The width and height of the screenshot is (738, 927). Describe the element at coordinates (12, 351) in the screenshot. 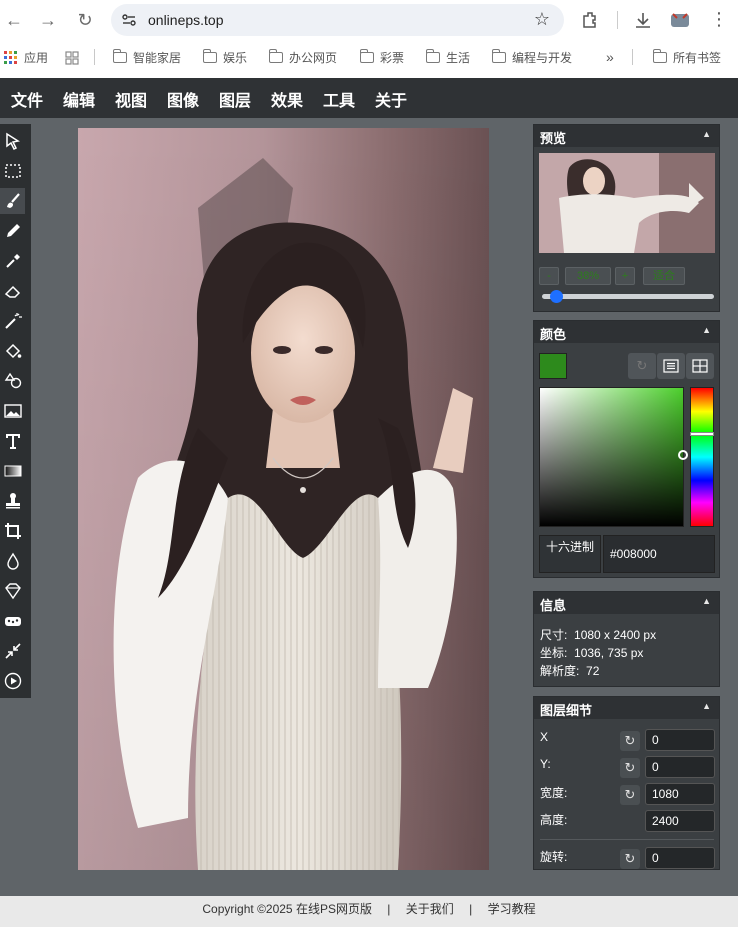

I see `fill-bucket-icon` at that location.